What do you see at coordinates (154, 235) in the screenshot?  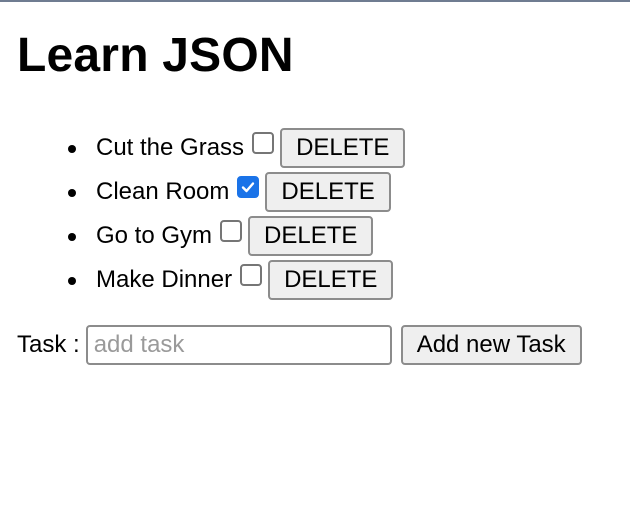 I see `task-label: Go to Gym` at bounding box center [154, 235].